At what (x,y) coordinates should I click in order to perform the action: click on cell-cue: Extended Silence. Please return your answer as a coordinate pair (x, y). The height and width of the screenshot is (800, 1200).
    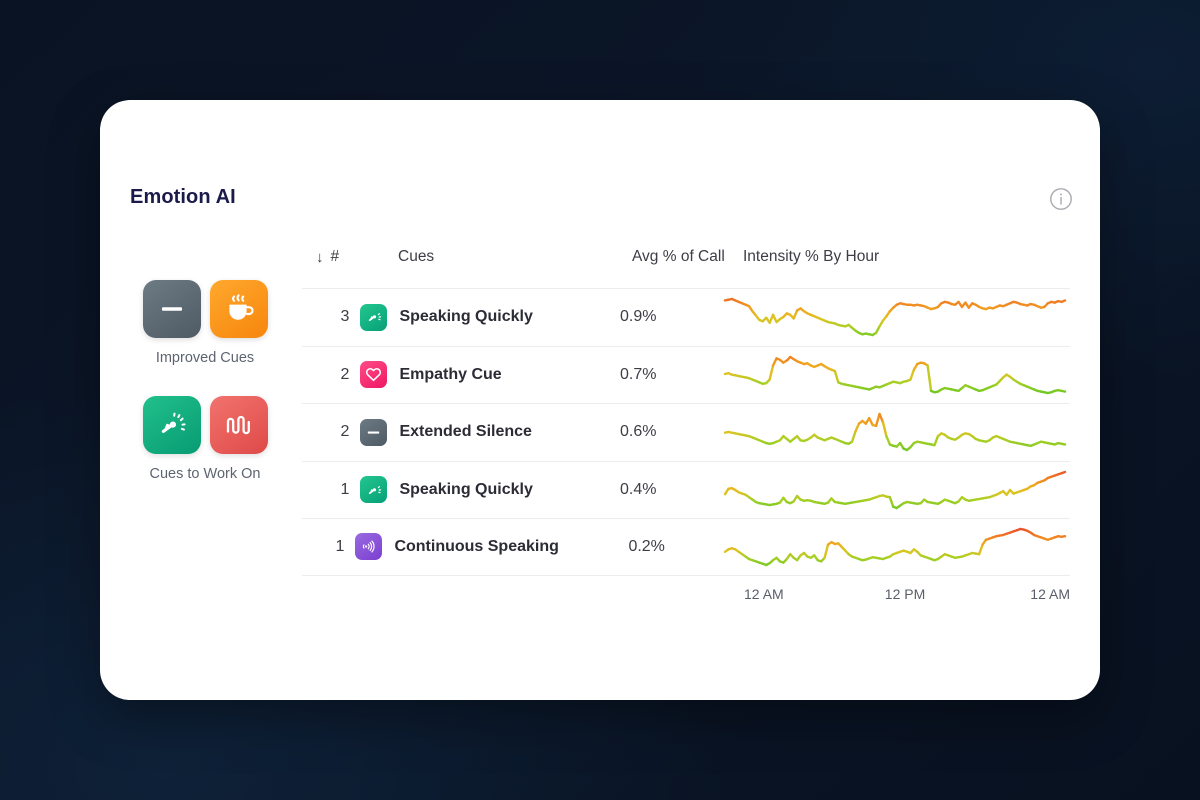
    Looking at the image, I should click on (450, 432).